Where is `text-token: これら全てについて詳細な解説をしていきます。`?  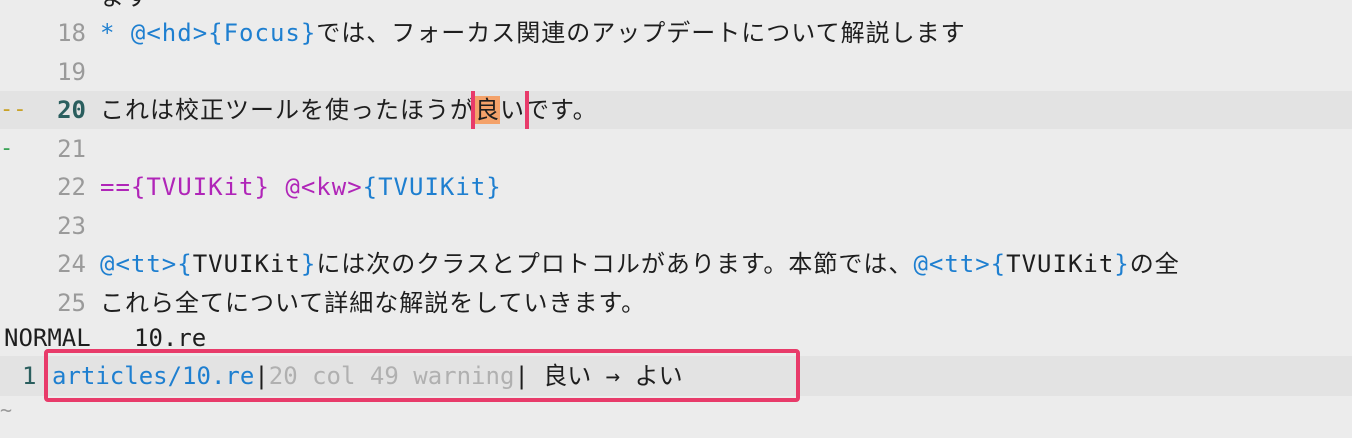
text-token: これら全てについて詳細な解説をしていきます。 is located at coordinates (373, 302).